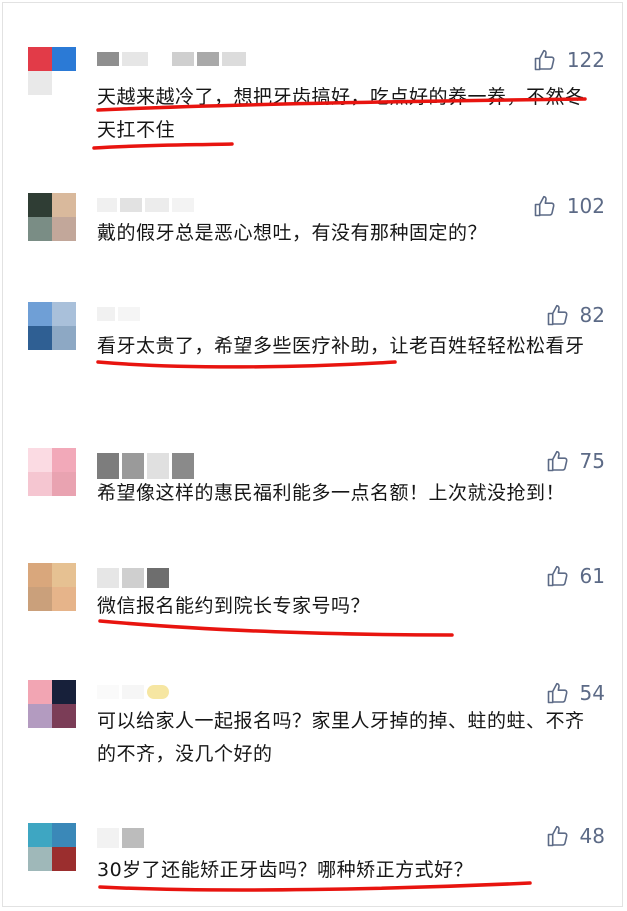 The width and height of the screenshot is (627, 911). Describe the element at coordinates (292, 233) in the screenshot. I see `comment-text: 戴的假牙总是恶心想吐，有没有那种固定的？` at that location.